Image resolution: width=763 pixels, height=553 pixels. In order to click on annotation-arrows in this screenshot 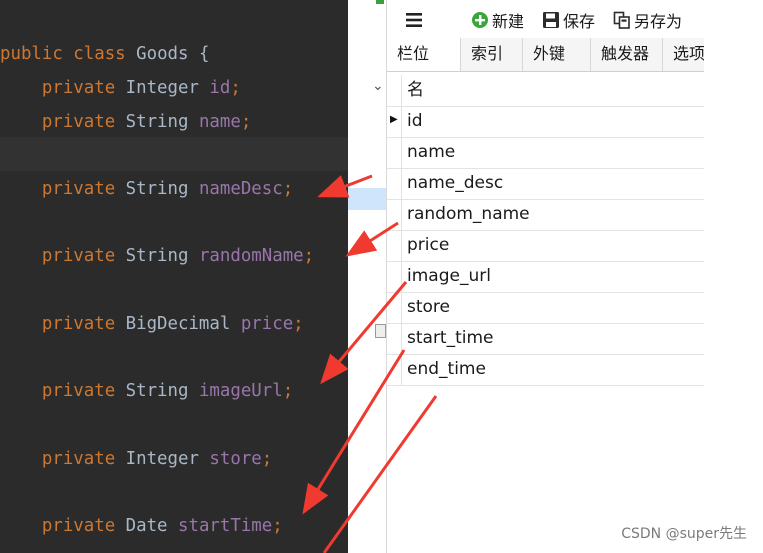, I will do `click(370, 363)`.